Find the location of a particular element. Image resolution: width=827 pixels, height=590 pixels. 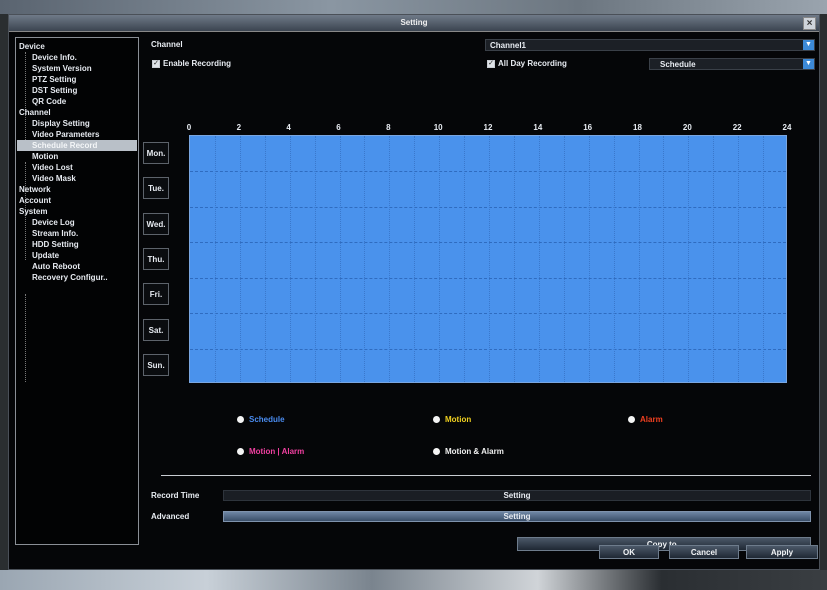

hour-label: 10 is located at coordinates (438, 127).